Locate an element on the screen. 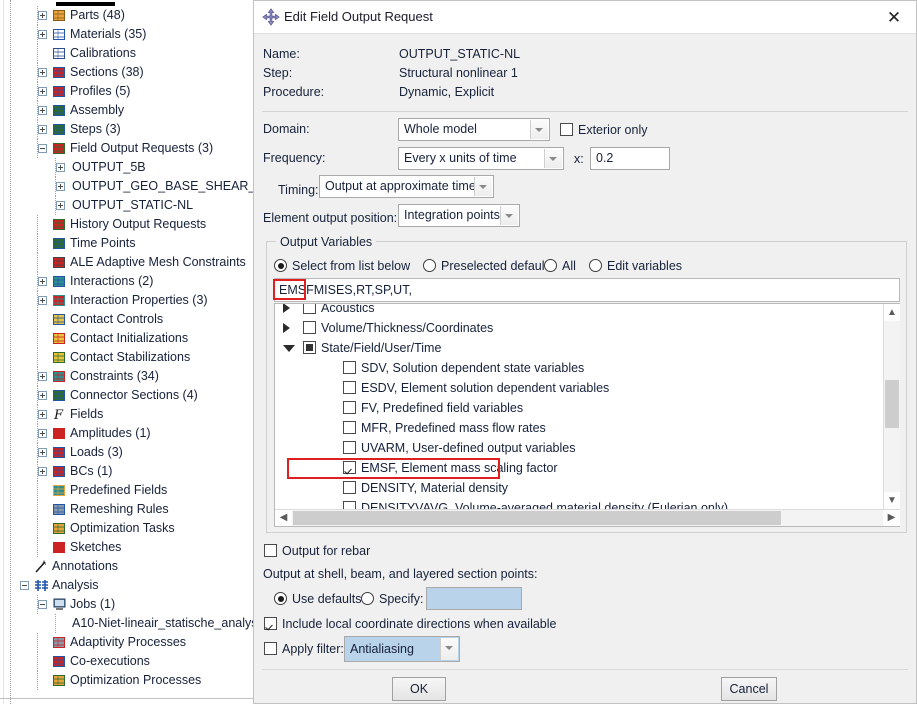  tree-item: ALE Adaptive Mesh Constraints is located at coordinates (126, 262).